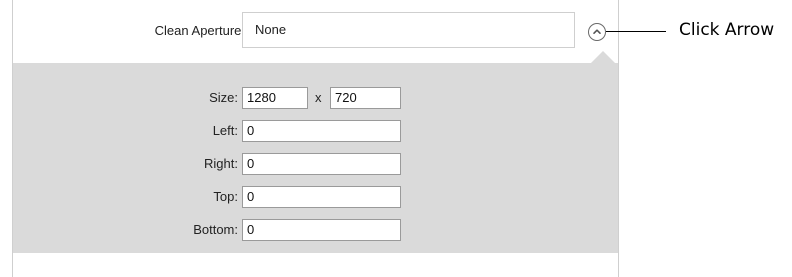 Image resolution: width=792 pixels, height=277 pixels. Describe the element at coordinates (199, 30) in the screenshot. I see `clean-aperture-label: Clean Aperture:` at that location.